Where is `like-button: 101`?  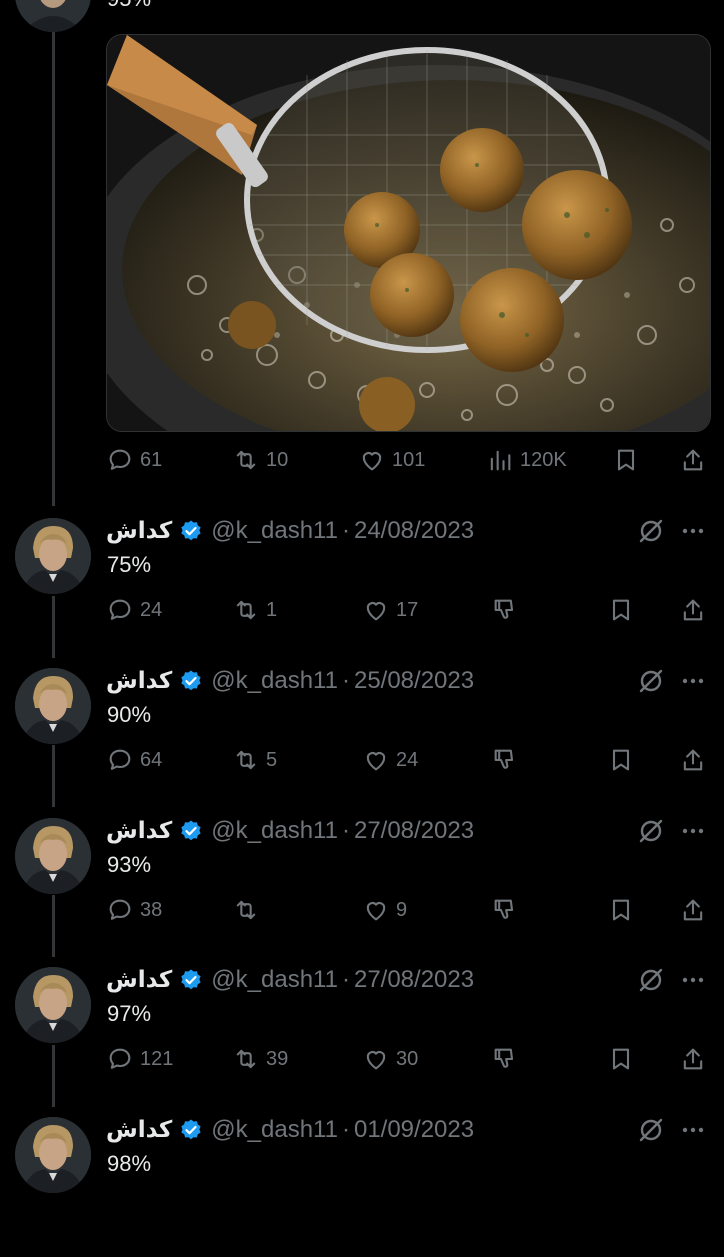 like-button: 101 is located at coordinates (391, 460).